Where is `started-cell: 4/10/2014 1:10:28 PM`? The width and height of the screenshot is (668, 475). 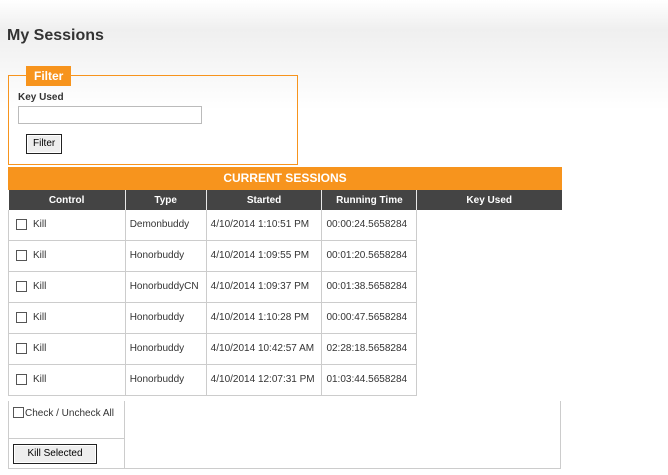
started-cell: 4/10/2014 1:10:28 PM is located at coordinates (264, 318).